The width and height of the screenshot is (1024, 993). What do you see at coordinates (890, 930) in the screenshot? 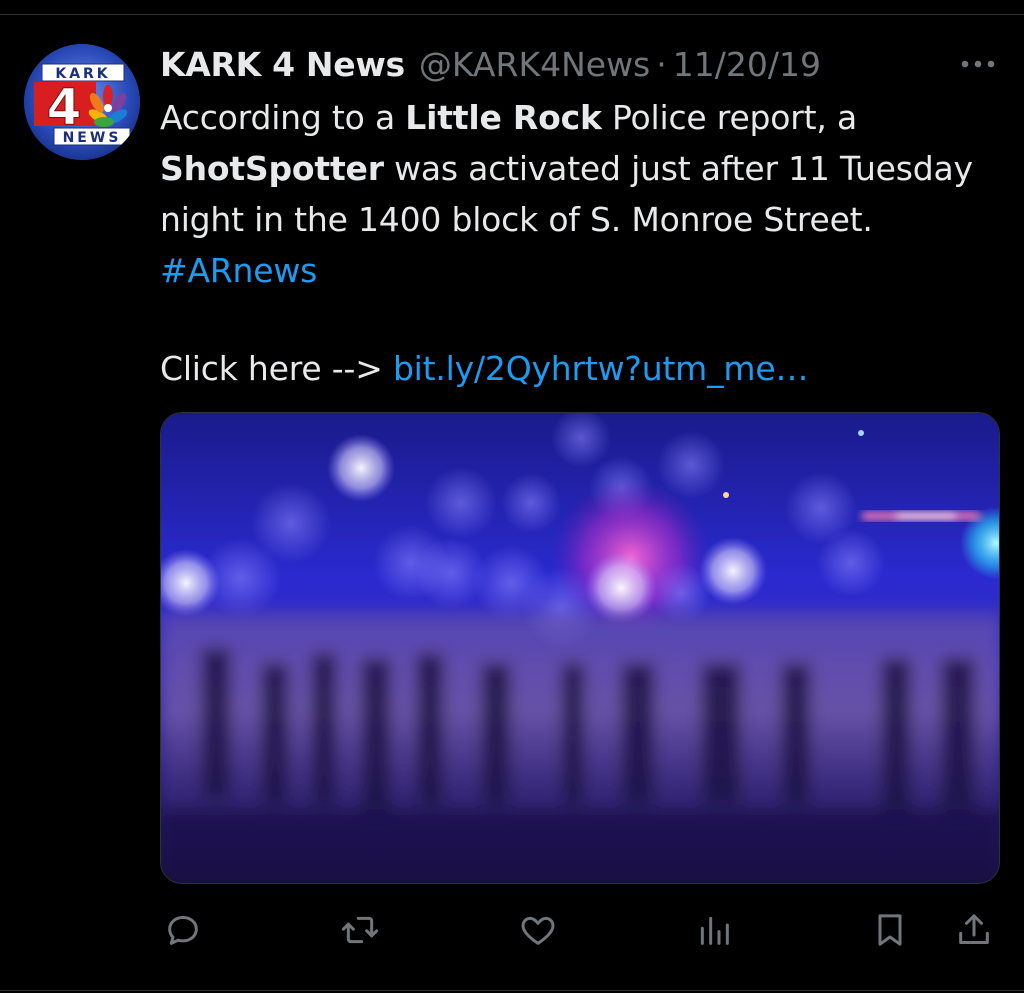
I see `bookmark-icon` at bounding box center [890, 930].